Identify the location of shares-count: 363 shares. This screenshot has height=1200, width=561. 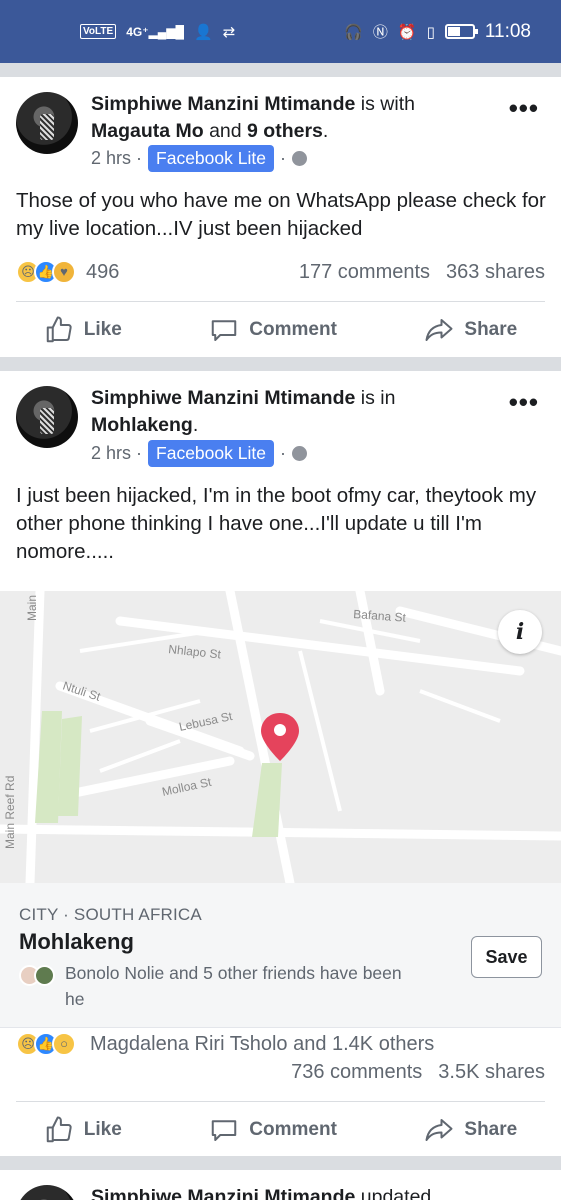
(495, 272).